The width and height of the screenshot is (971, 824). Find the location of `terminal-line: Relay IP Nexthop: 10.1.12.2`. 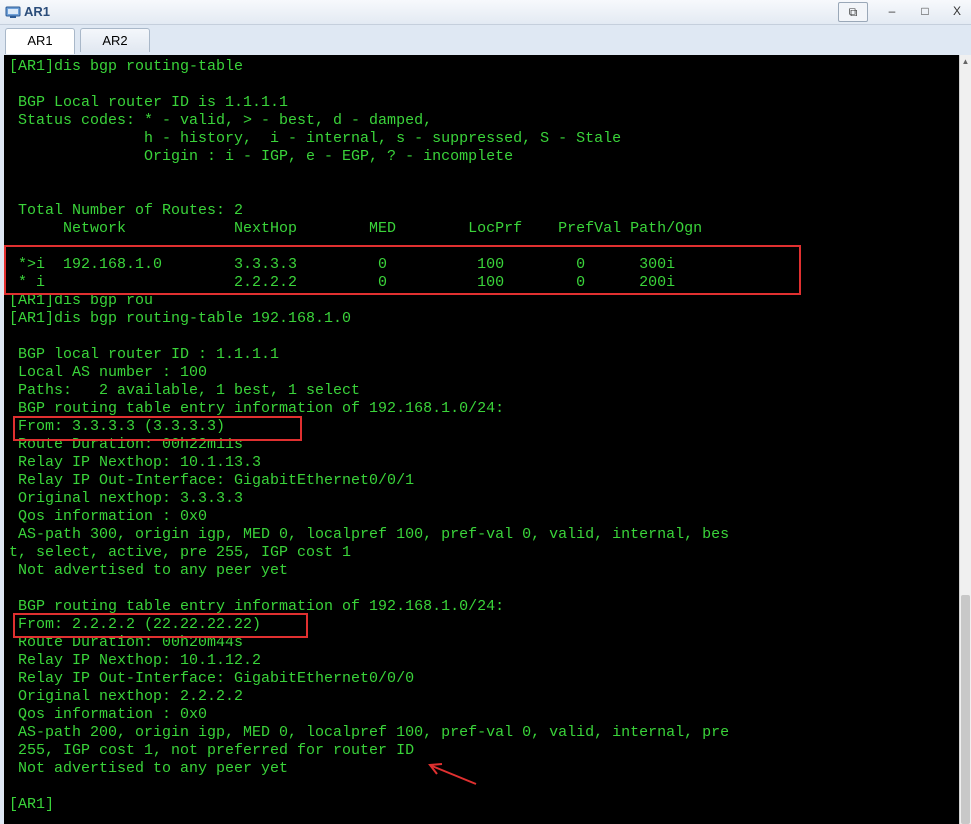

terminal-line: Relay IP Nexthop: 10.1.12.2 is located at coordinates (135, 660).